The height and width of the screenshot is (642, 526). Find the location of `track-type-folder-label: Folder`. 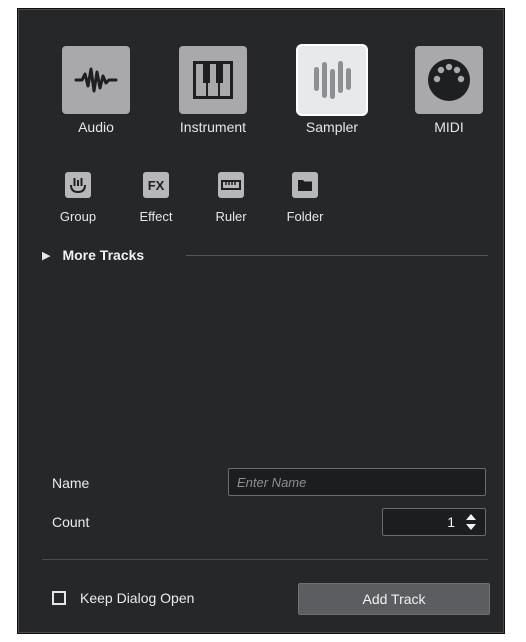

track-type-folder-label: Folder is located at coordinates (305, 216).